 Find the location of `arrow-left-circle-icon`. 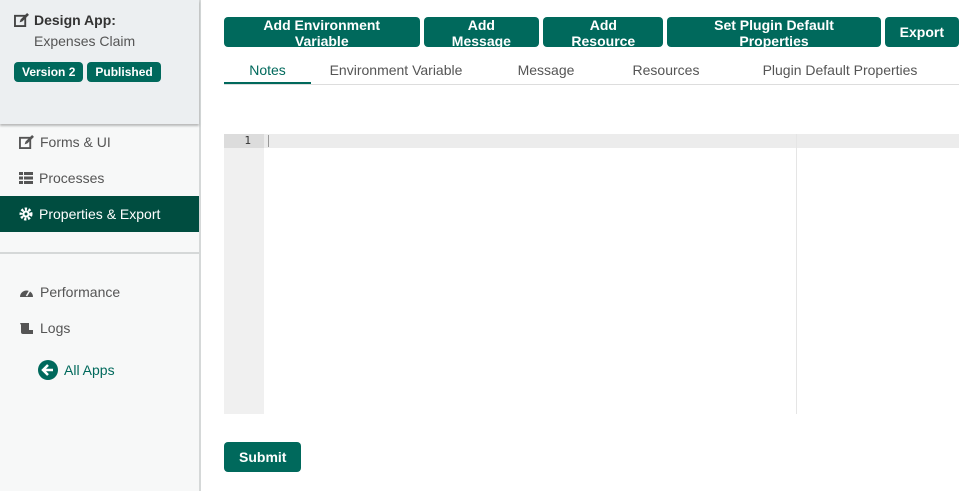

arrow-left-circle-icon is located at coordinates (48, 370).